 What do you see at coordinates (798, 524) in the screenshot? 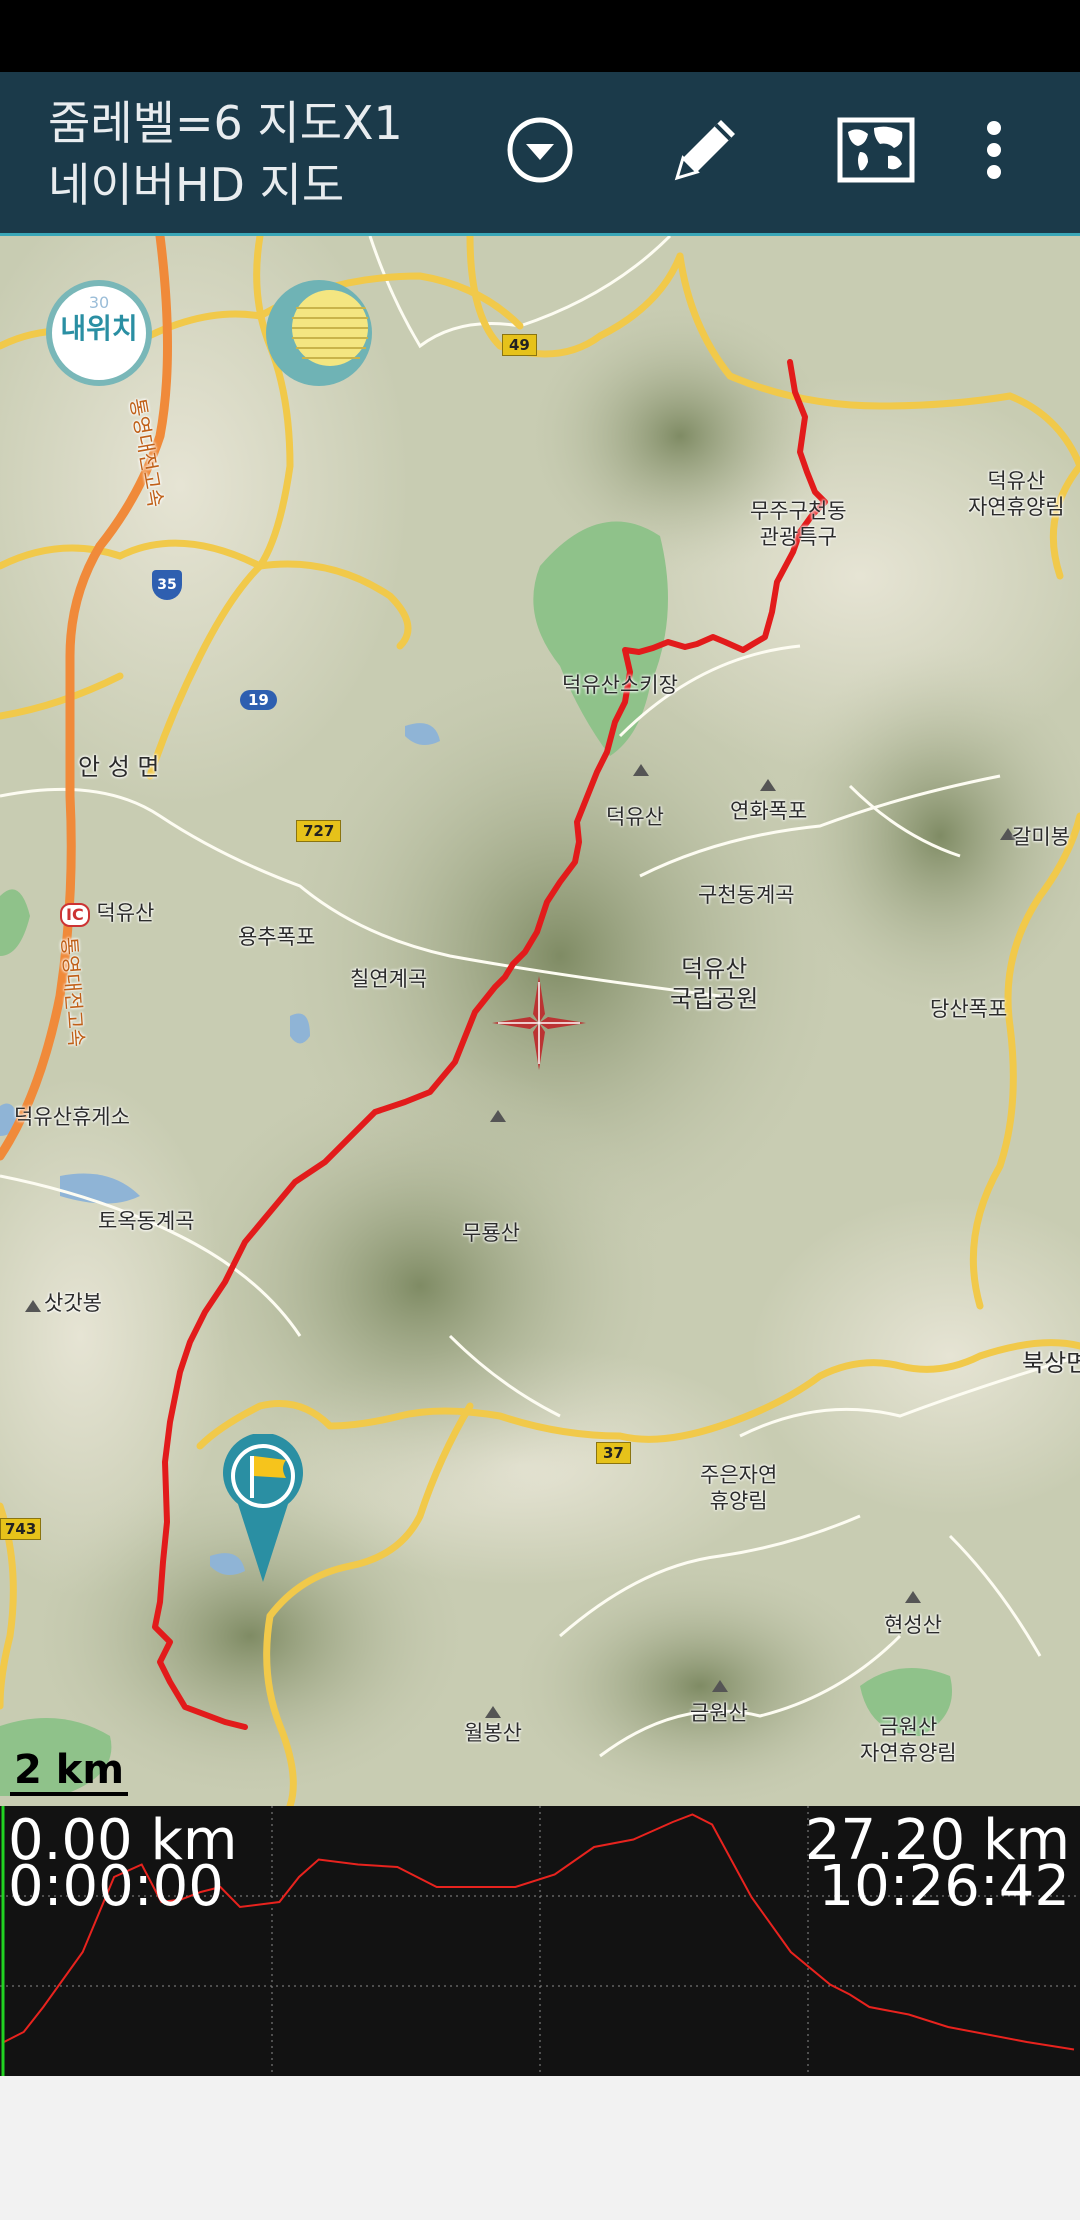
I see `place-label: 무주구천동 관광특구` at bounding box center [798, 524].